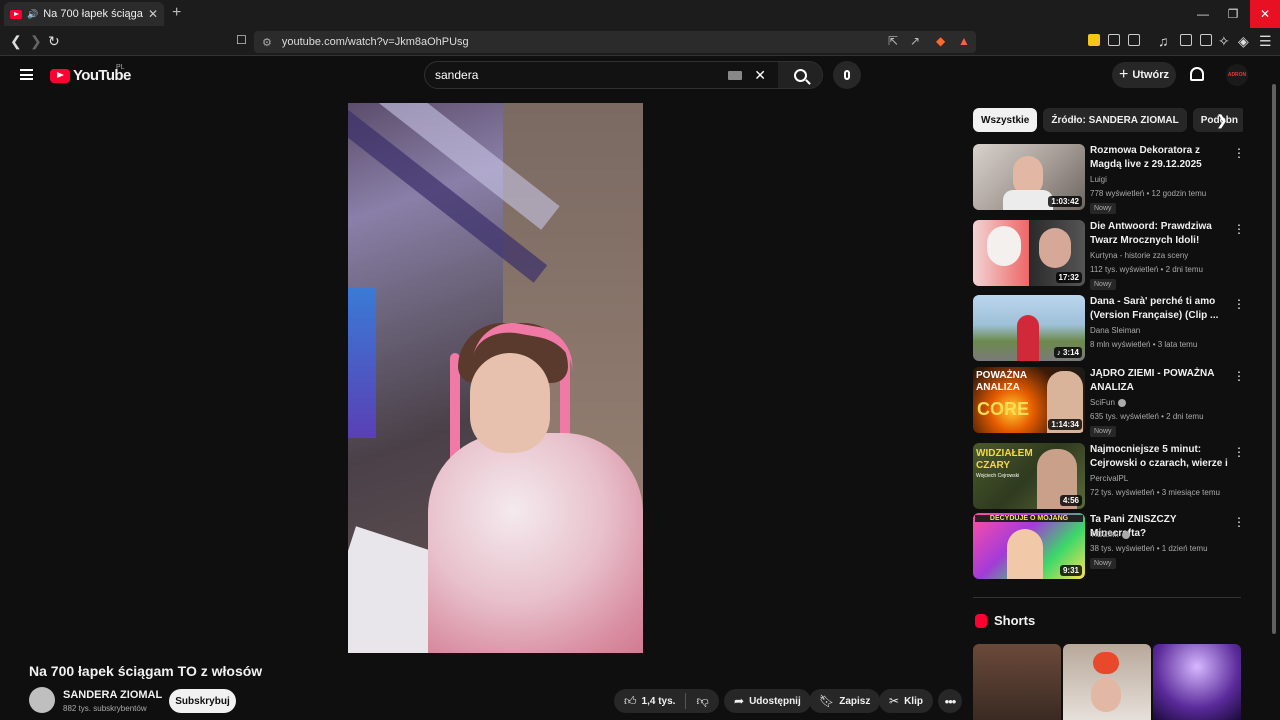 This screenshot has height=720, width=1280. Describe the element at coordinates (1029, 253) in the screenshot. I see `video-thumbnail: 17:32` at that location.